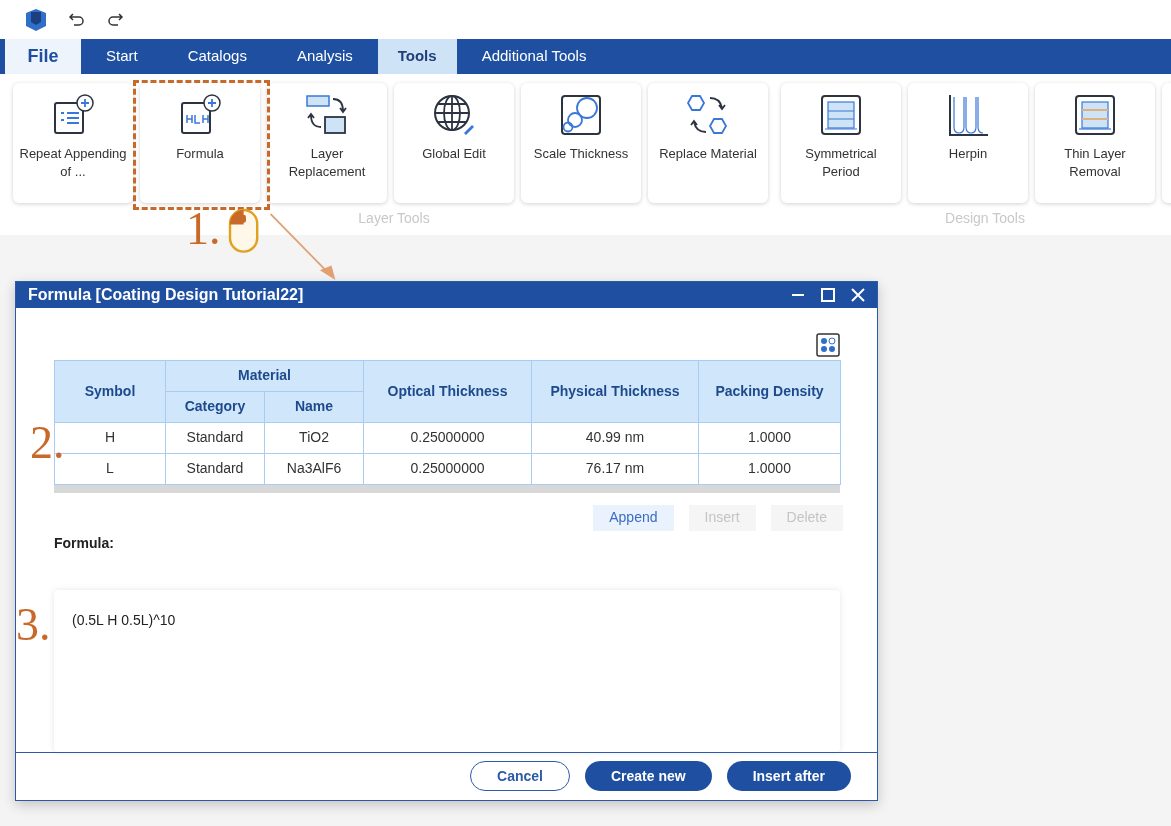  I want to click on tool-button: Replace Material, so click(708, 143).